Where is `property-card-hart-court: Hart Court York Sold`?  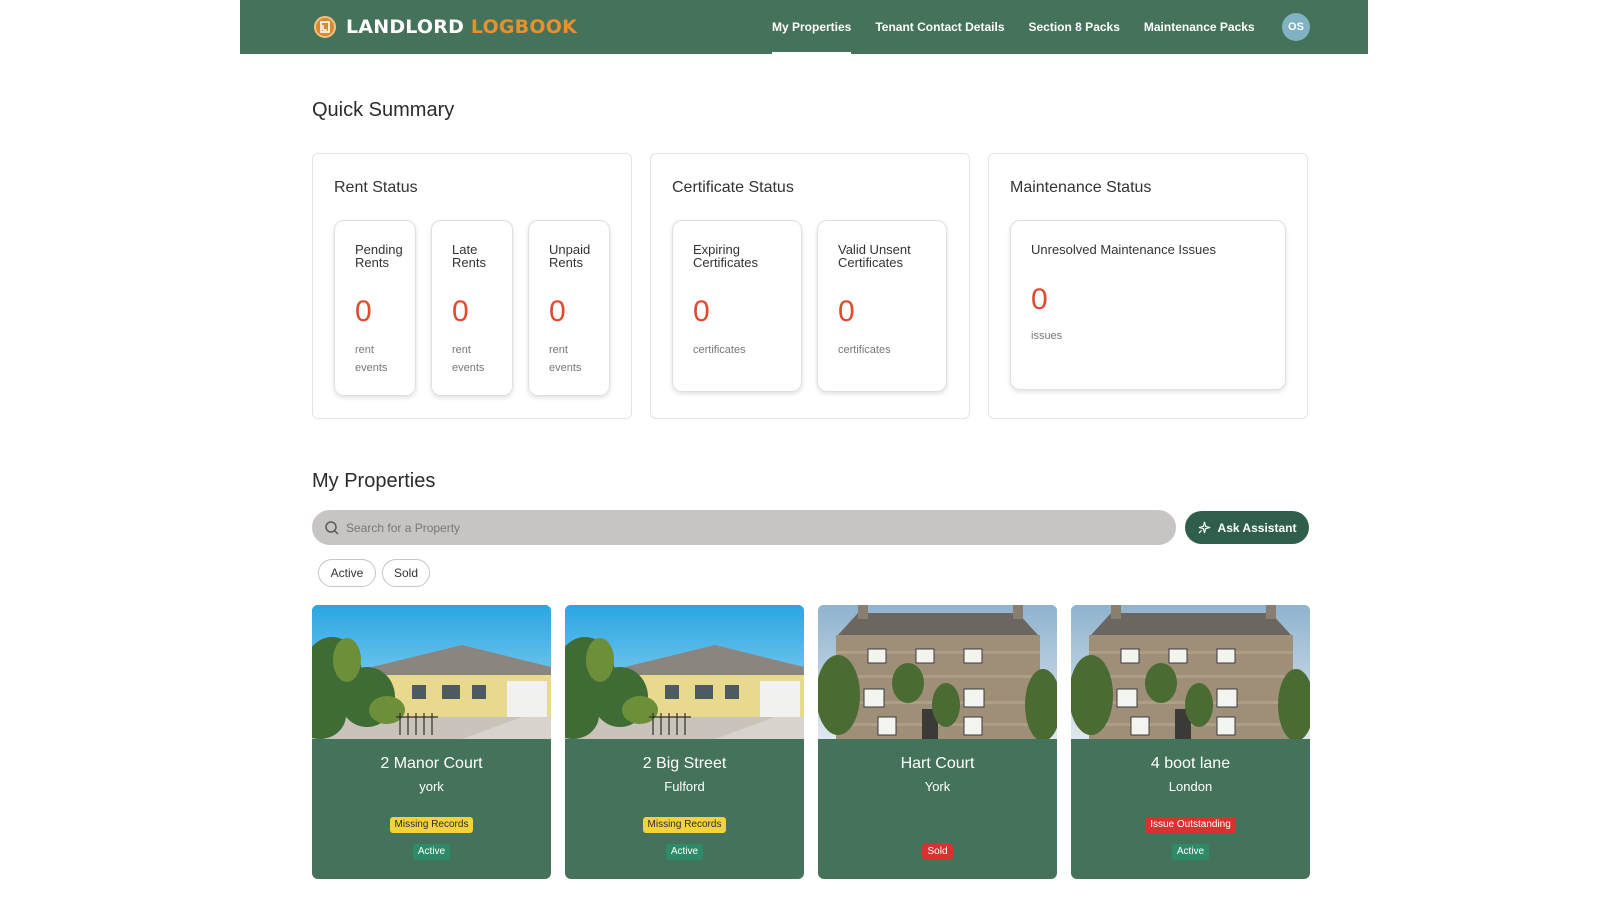 property-card-hart-court: Hart Court York Sold is located at coordinates (937, 742).